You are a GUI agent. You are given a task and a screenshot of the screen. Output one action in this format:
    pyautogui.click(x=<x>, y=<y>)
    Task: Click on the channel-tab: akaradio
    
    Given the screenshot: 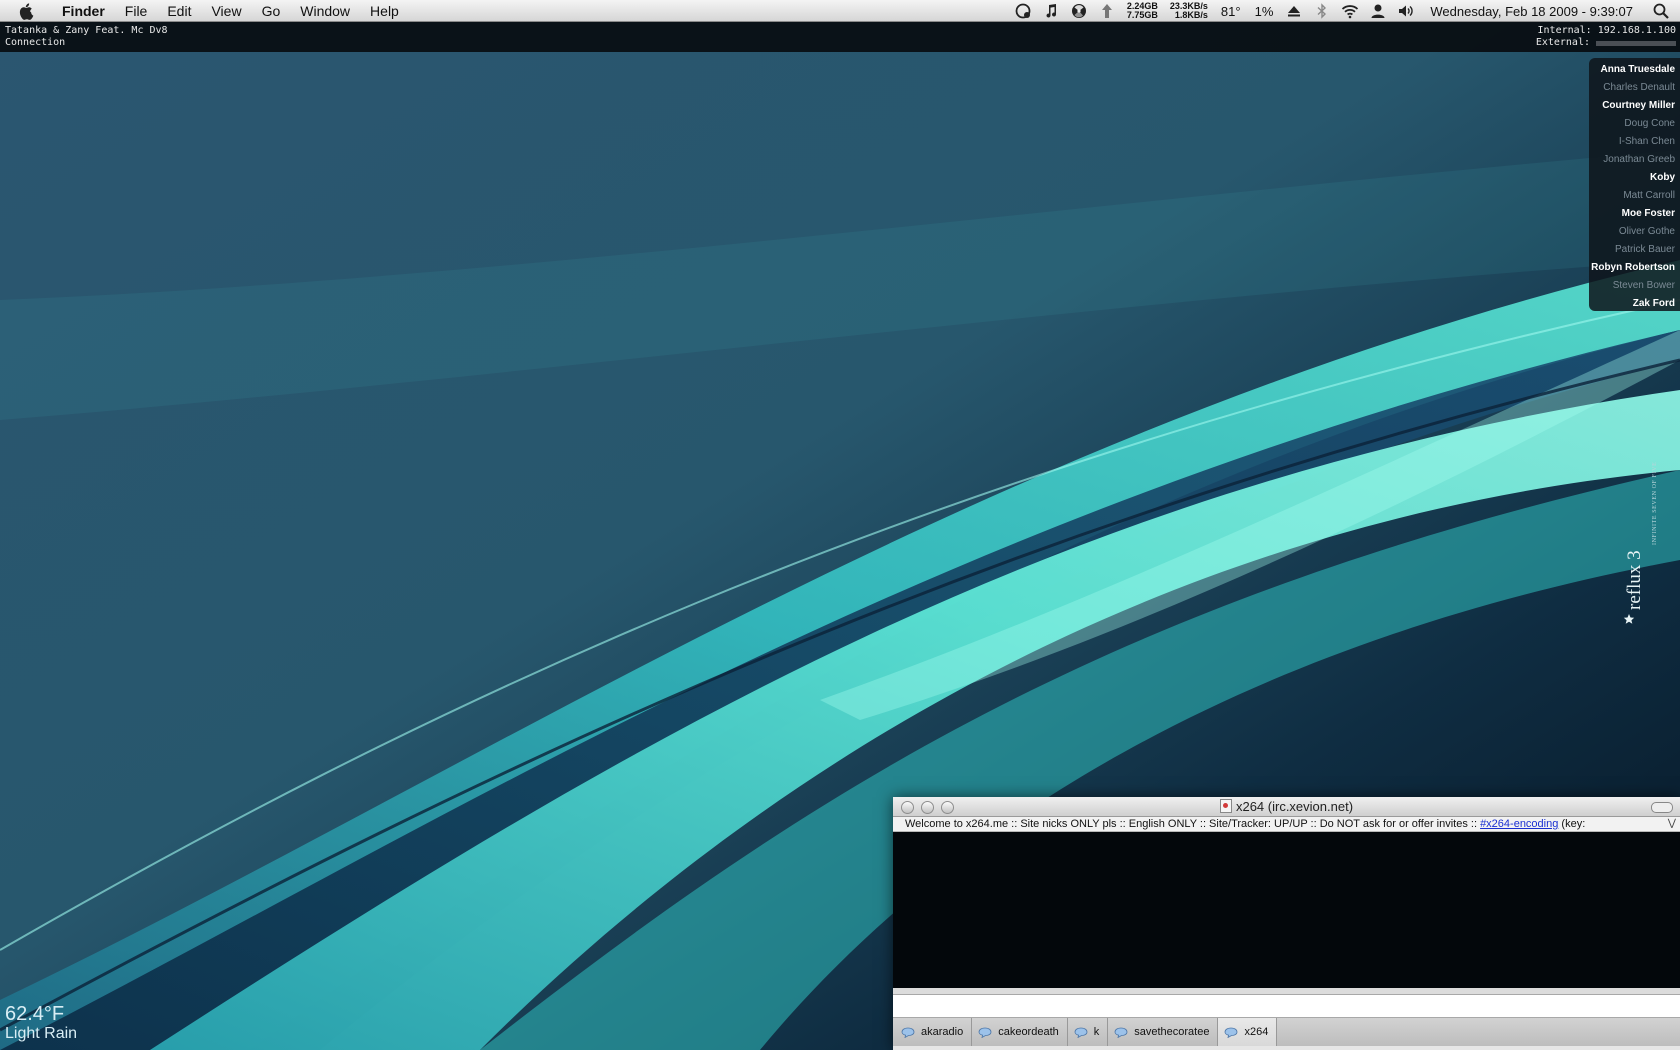 What is the action you would take?
    pyautogui.click(x=934, y=1032)
    